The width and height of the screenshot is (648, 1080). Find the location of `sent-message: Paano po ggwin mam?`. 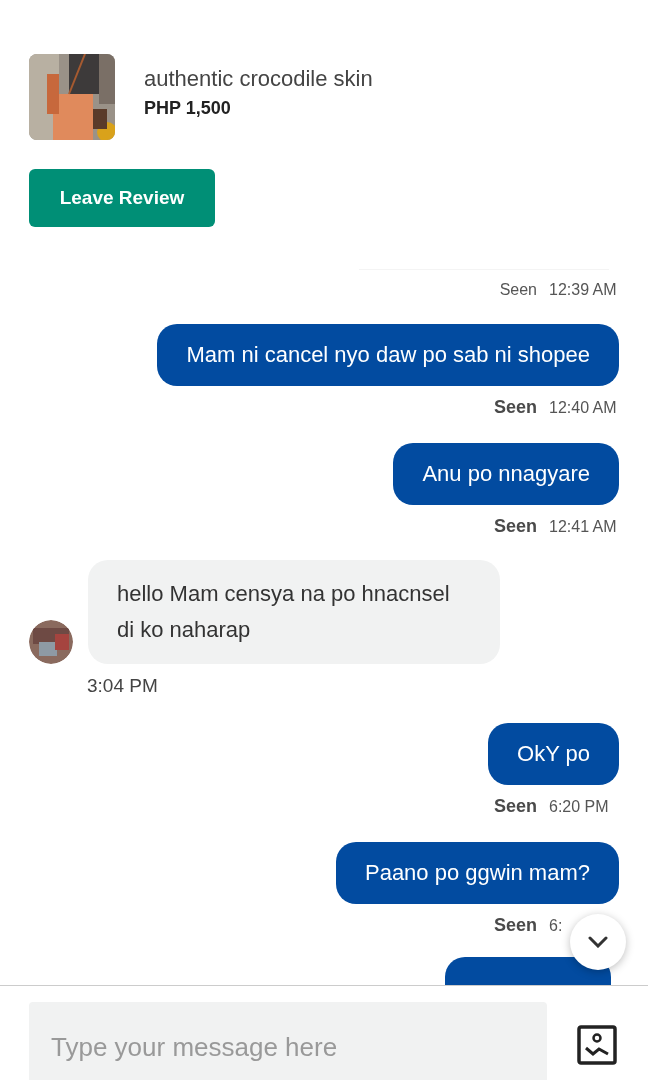

sent-message: Paano po ggwin mam? is located at coordinates (477, 872).